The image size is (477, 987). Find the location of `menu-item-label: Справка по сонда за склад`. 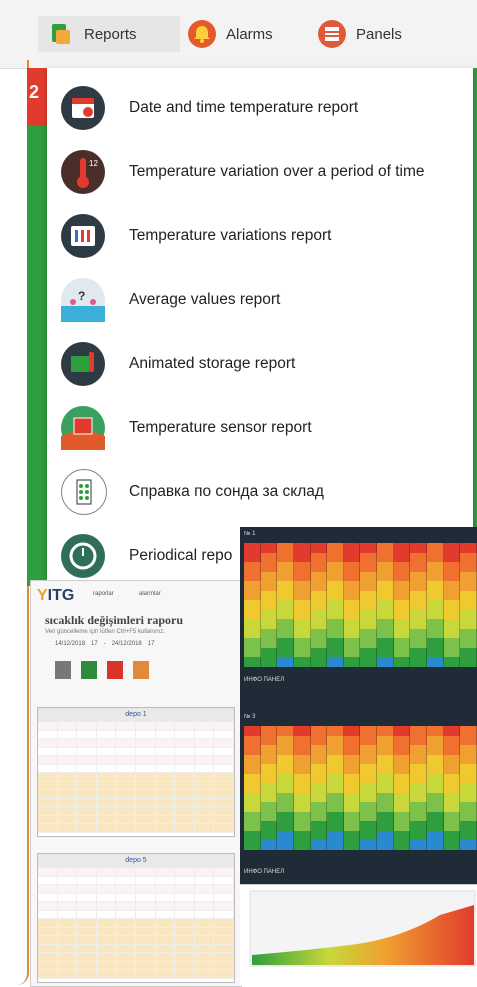

menu-item-label: Справка по сонда за склад is located at coordinates (226, 491).